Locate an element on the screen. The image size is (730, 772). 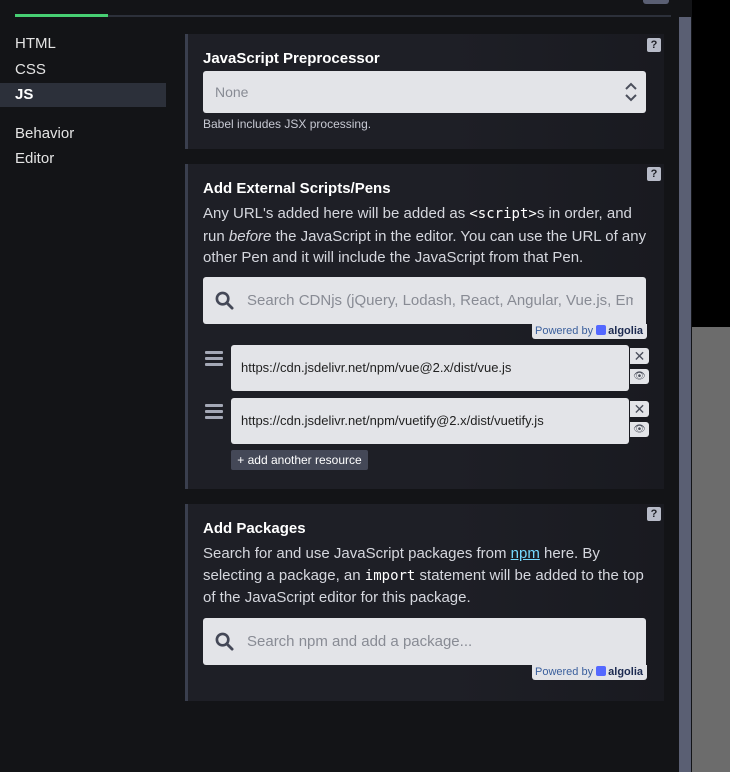
close-button is located at coordinates (656, 2).